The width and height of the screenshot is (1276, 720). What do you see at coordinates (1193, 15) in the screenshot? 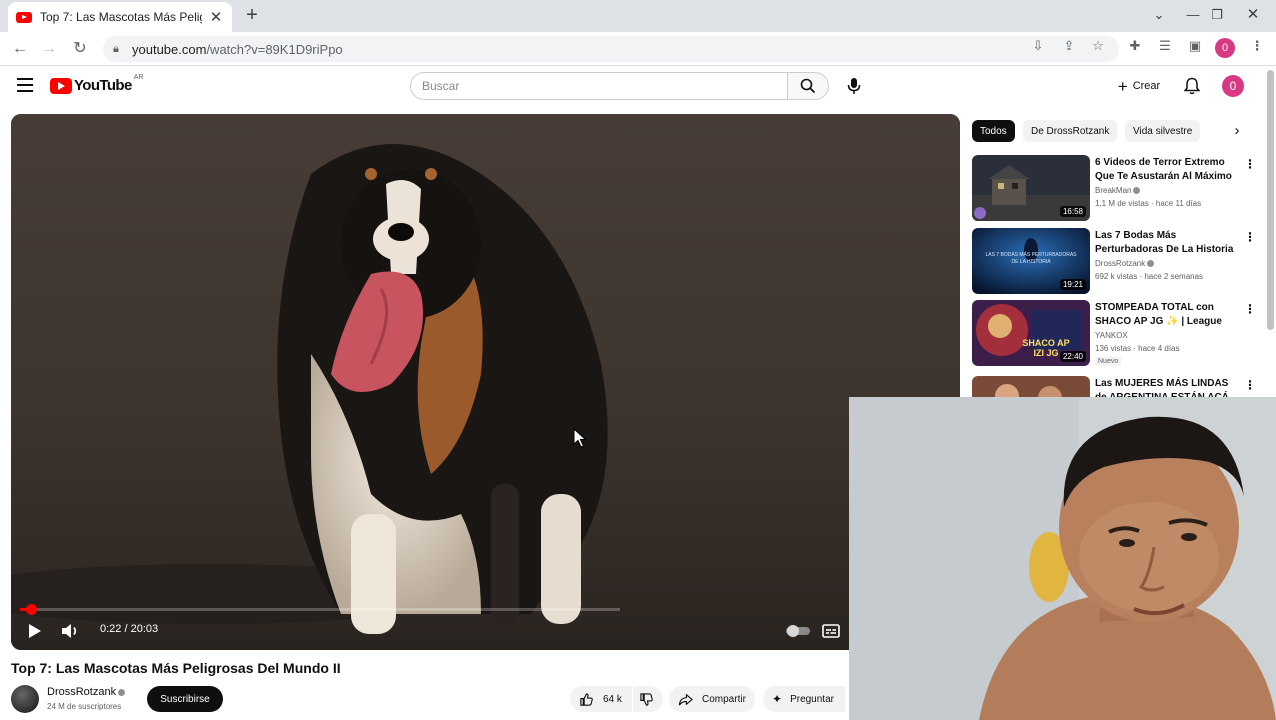
I see `minimize-icon: —` at bounding box center [1193, 15].